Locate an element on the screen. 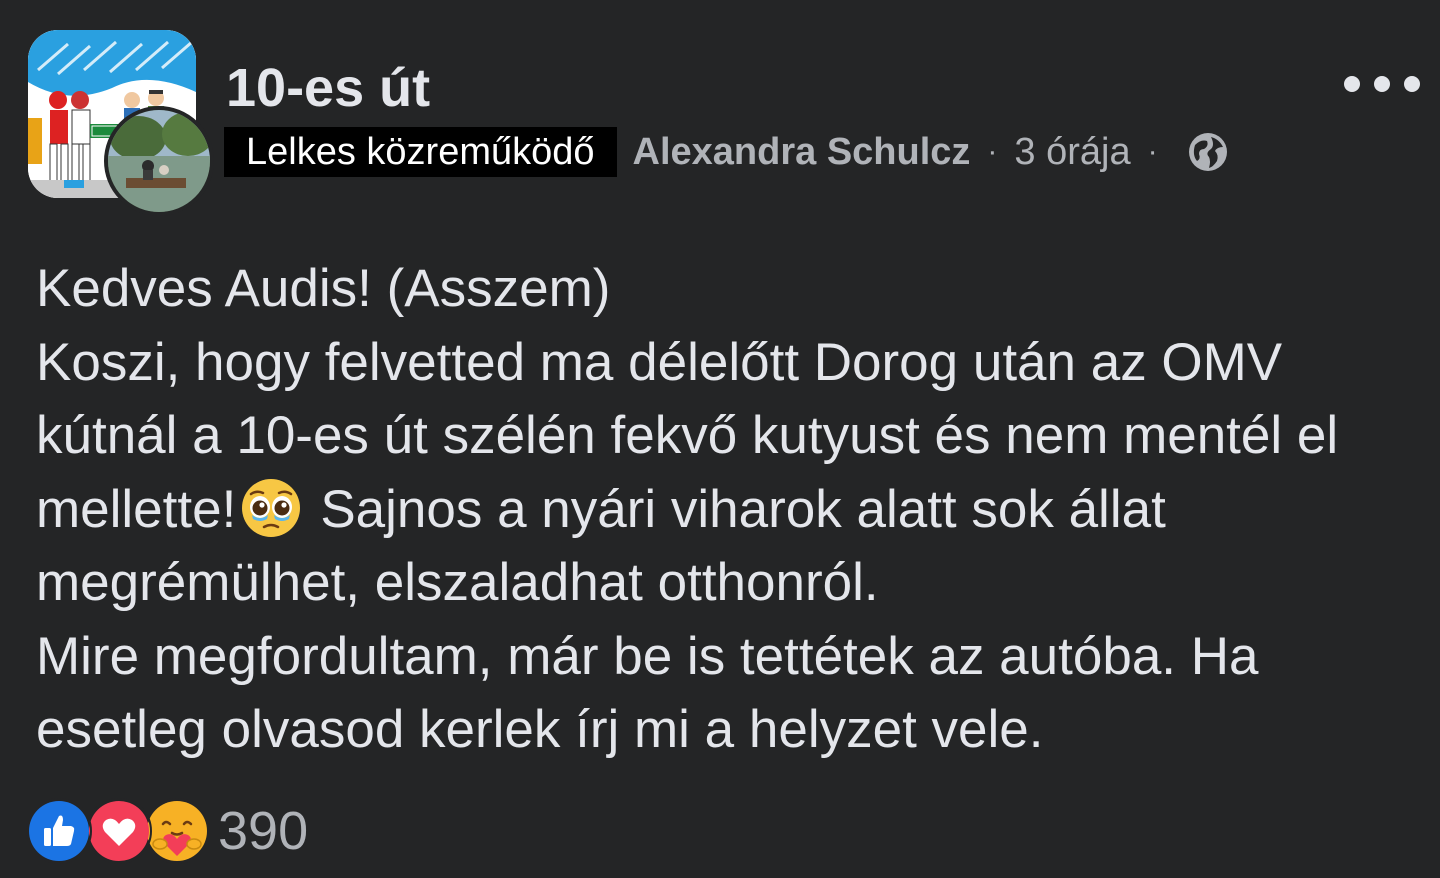 The height and width of the screenshot is (878, 1440). reaction-count: 390 is located at coordinates (263, 831).